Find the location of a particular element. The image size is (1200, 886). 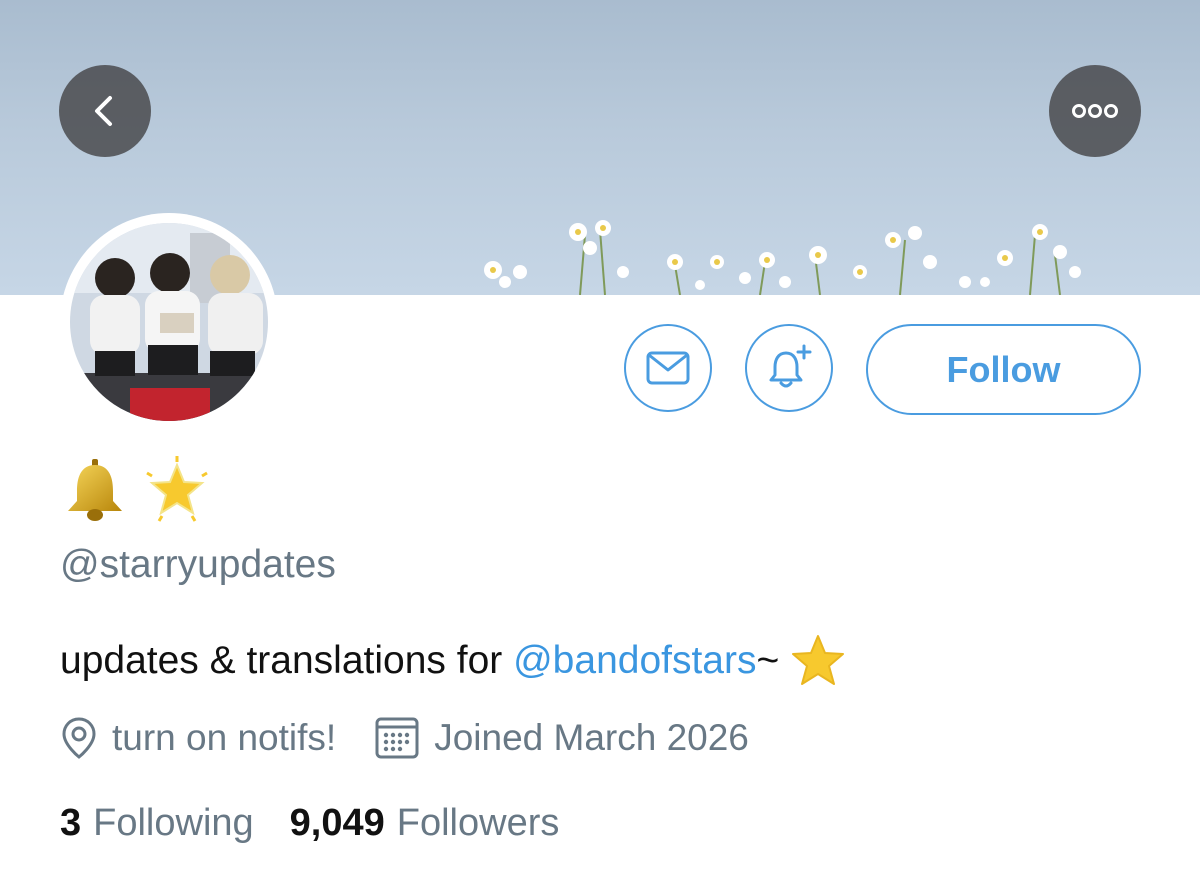

message-button is located at coordinates (668, 368).